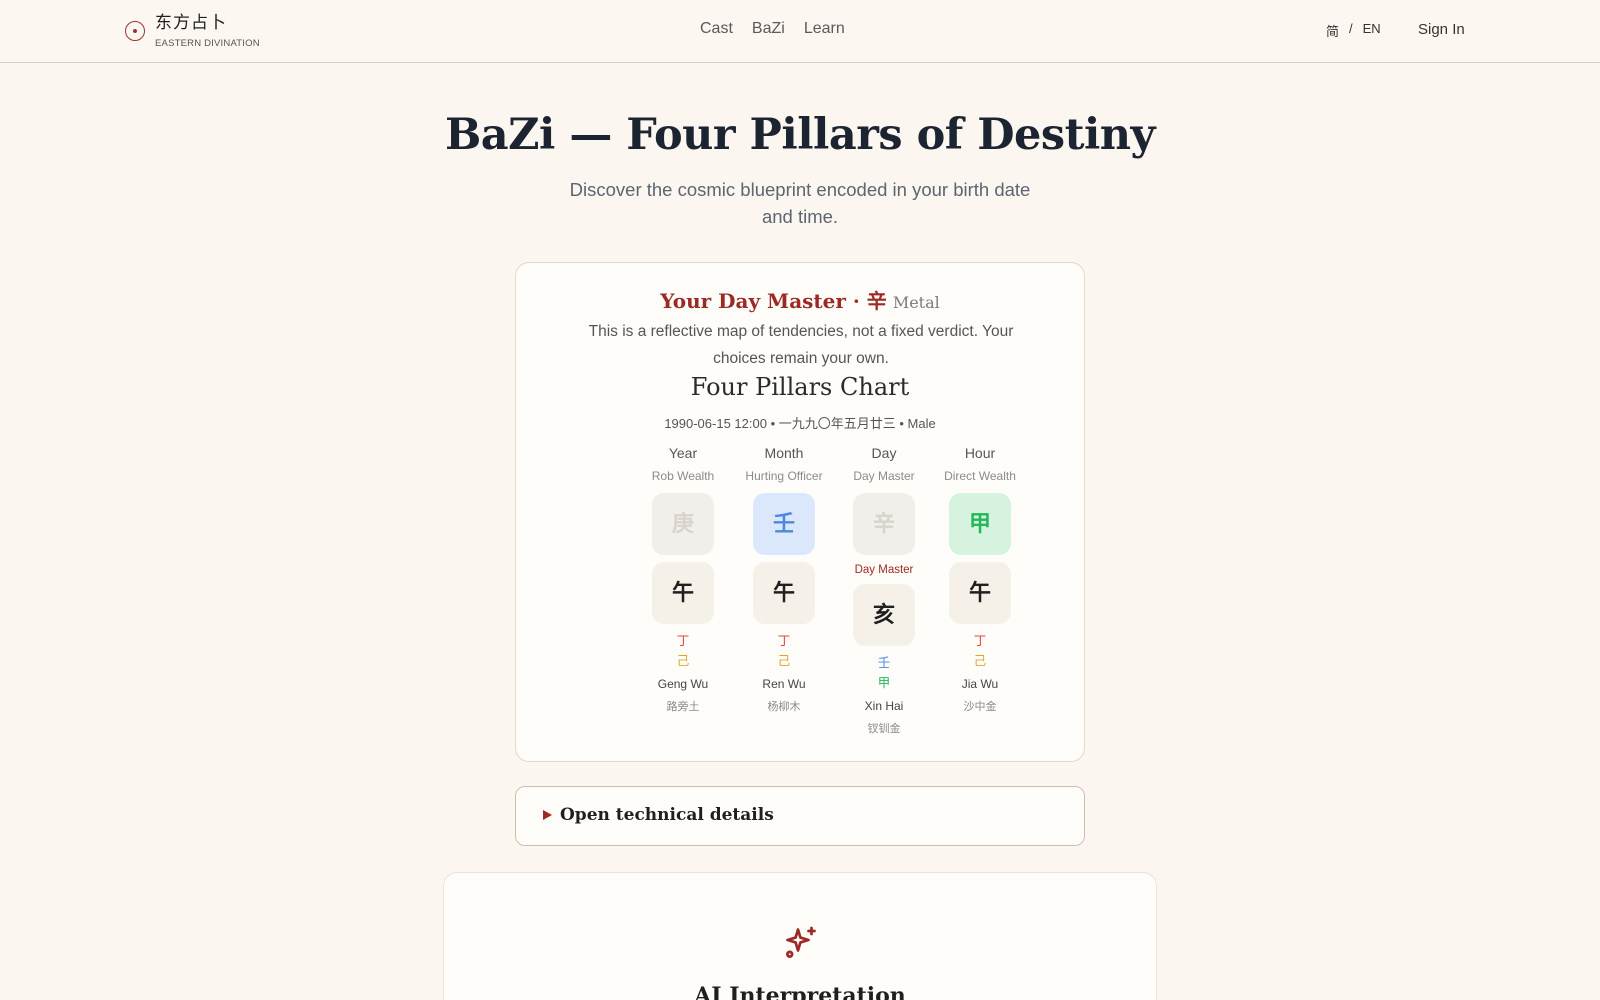 The image size is (1600, 1000). What do you see at coordinates (980, 524) in the screenshot?
I see `heavenly-stem-tile: 甲` at bounding box center [980, 524].